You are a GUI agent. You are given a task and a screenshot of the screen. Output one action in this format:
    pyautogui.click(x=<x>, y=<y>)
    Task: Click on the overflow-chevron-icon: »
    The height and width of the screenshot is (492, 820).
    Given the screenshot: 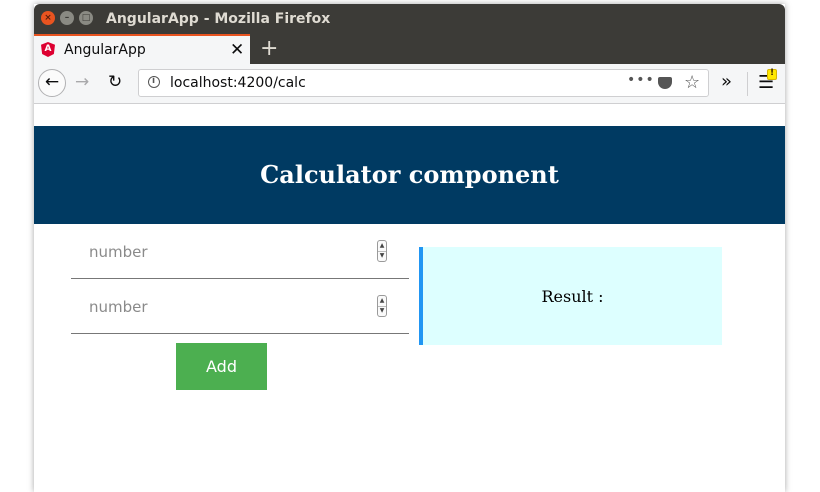 What is the action you would take?
    pyautogui.click(x=726, y=81)
    